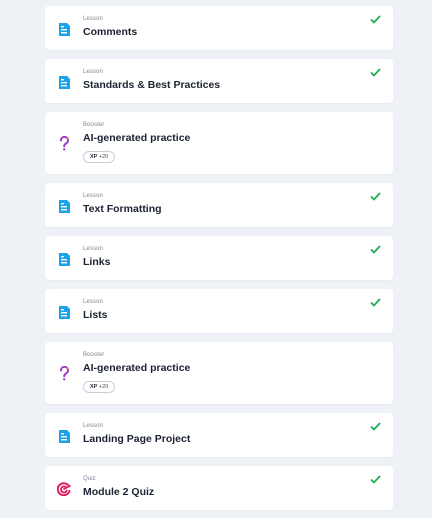 The image size is (432, 518). What do you see at coordinates (219, 258) in the screenshot?
I see `lesson-item-links: Lesson Links` at bounding box center [219, 258].